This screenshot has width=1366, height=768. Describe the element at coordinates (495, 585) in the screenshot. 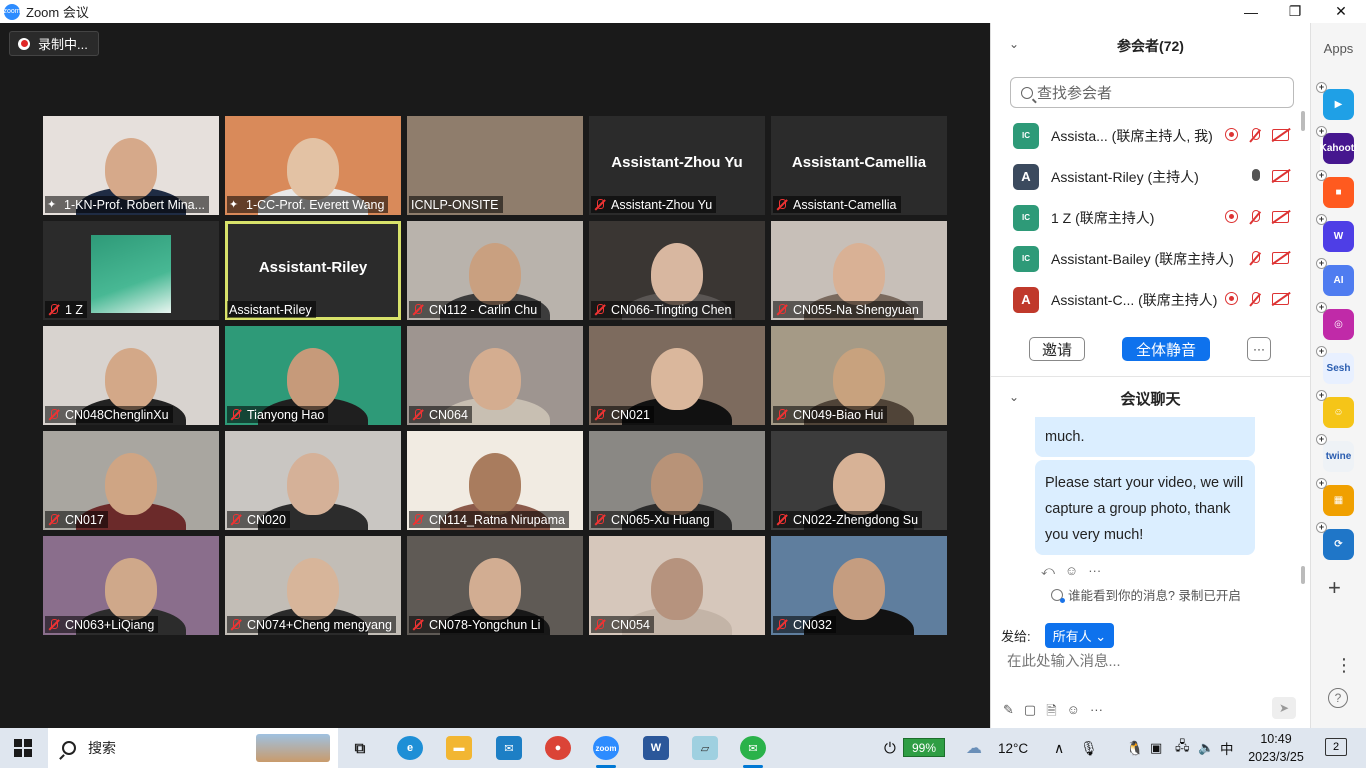

I see `video-tile: CN078-Yongchun Li` at that location.